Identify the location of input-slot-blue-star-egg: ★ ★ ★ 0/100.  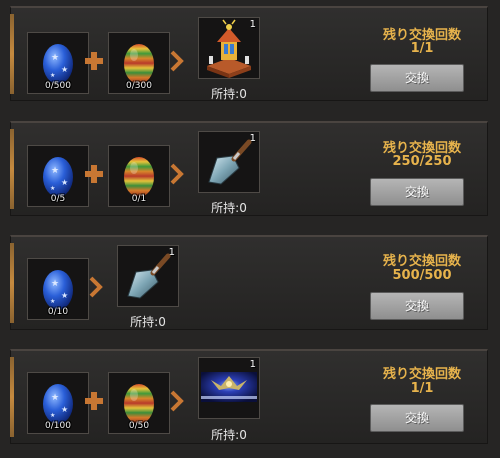
(58, 403).